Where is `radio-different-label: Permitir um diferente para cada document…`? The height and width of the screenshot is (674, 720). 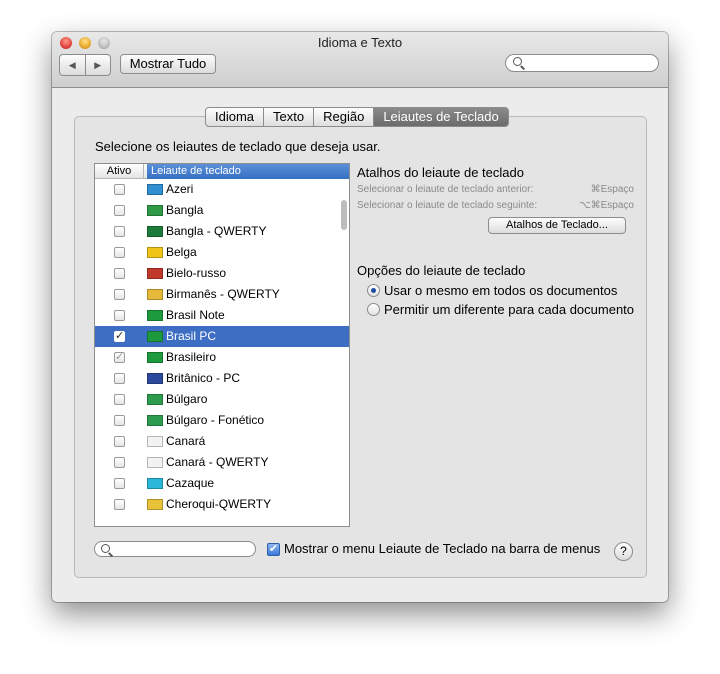 radio-different-label: Permitir um diferente para cada document… is located at coordinates (509, 309).